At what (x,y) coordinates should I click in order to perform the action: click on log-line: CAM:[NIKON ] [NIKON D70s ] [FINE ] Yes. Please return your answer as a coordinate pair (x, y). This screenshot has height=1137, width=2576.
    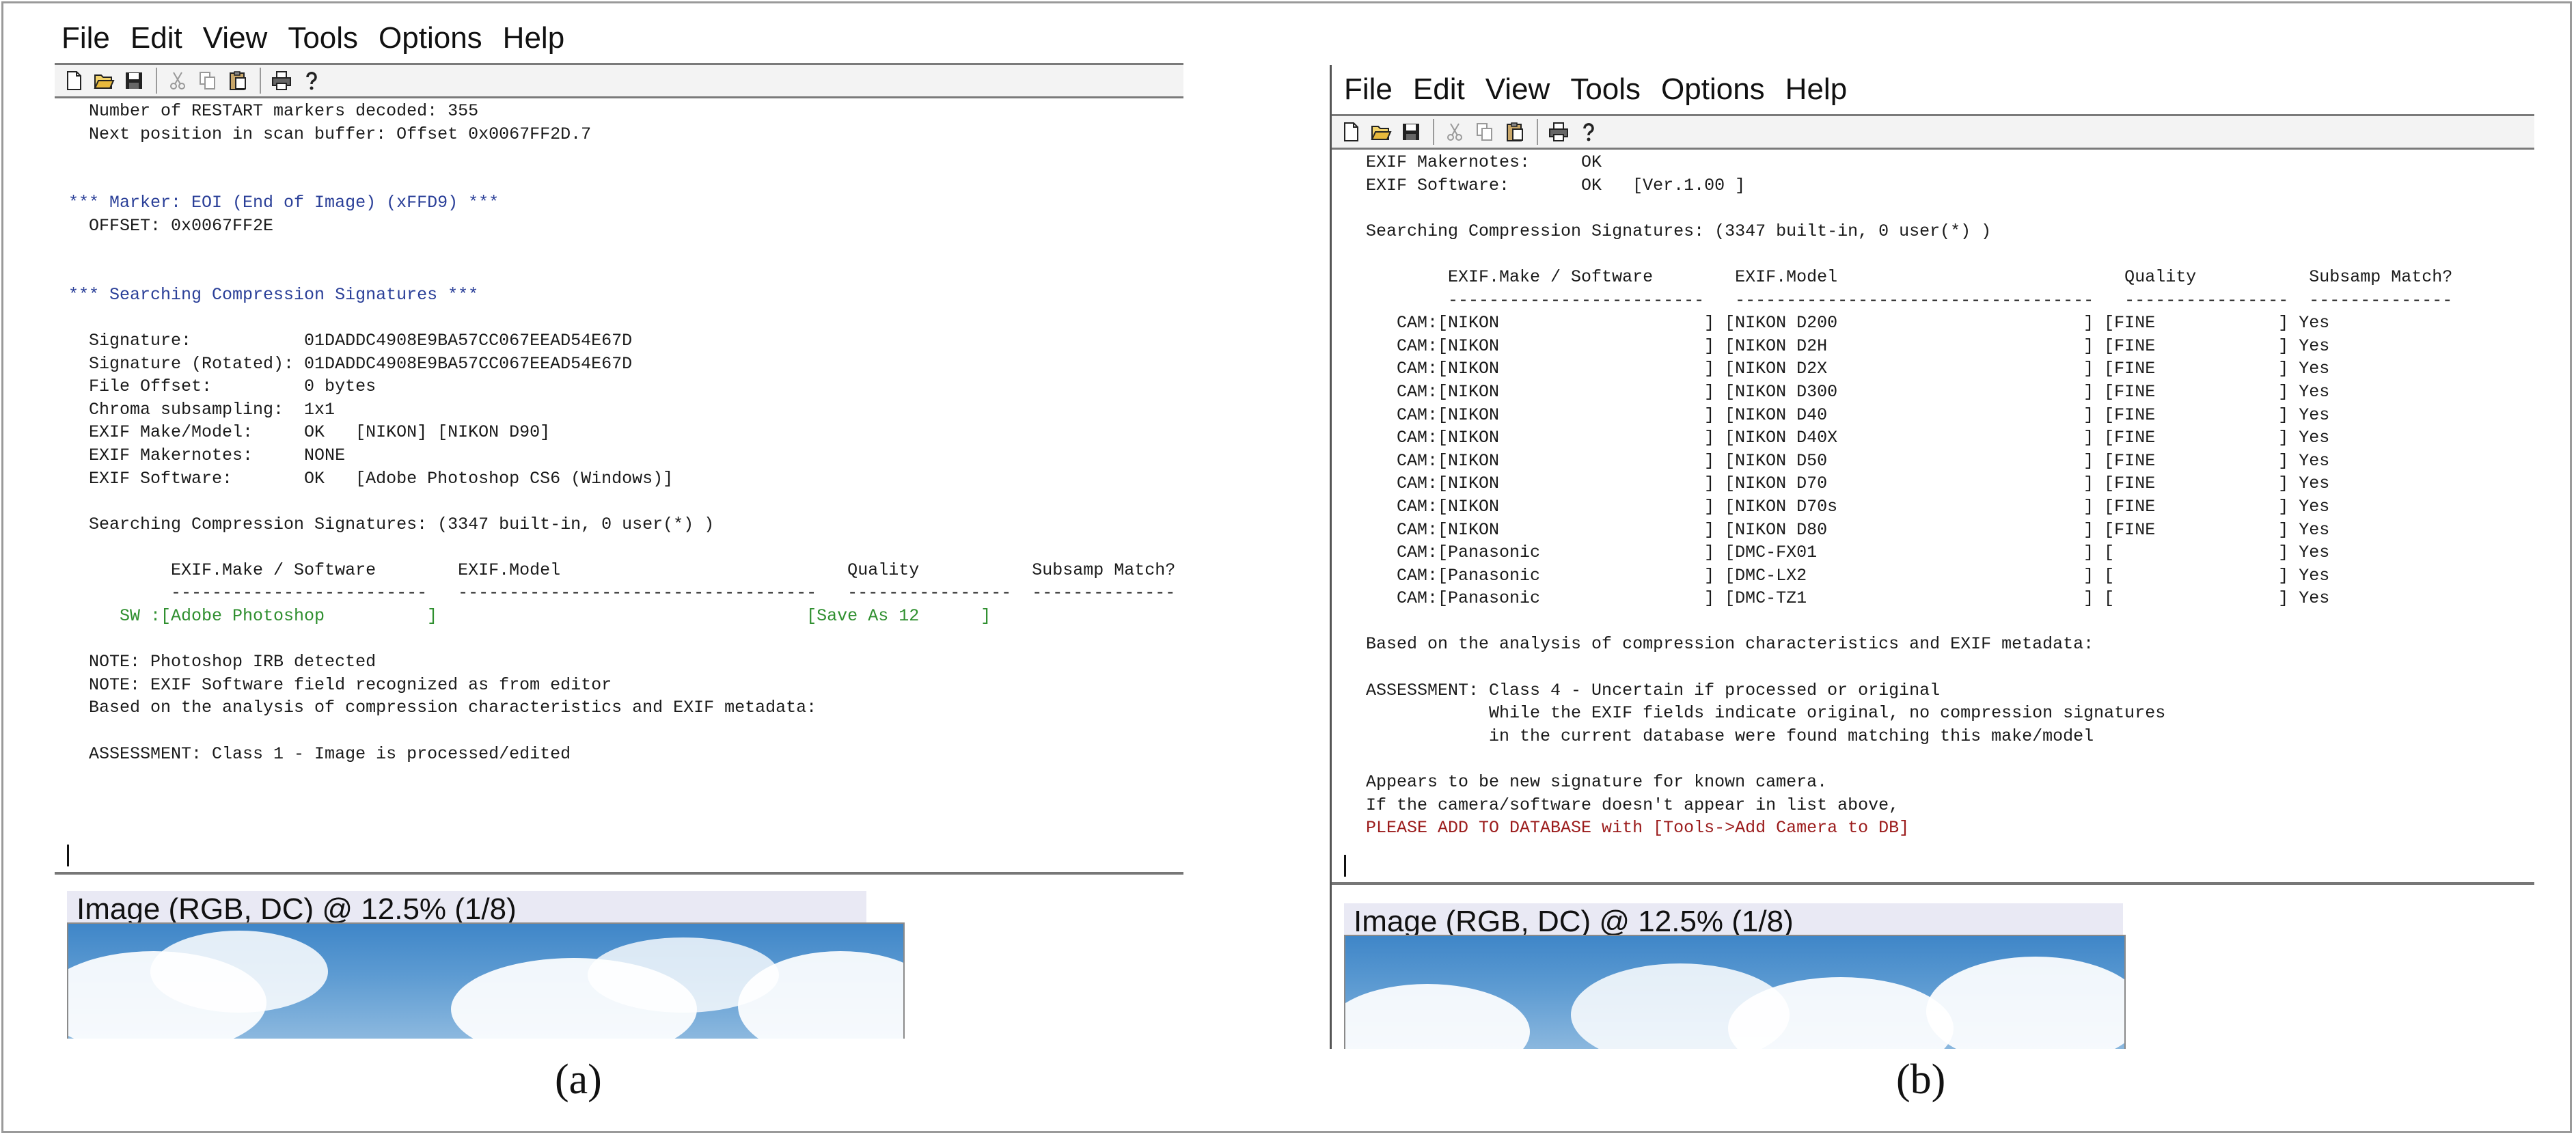
    Looking at the image, I should click on (1837, 507).